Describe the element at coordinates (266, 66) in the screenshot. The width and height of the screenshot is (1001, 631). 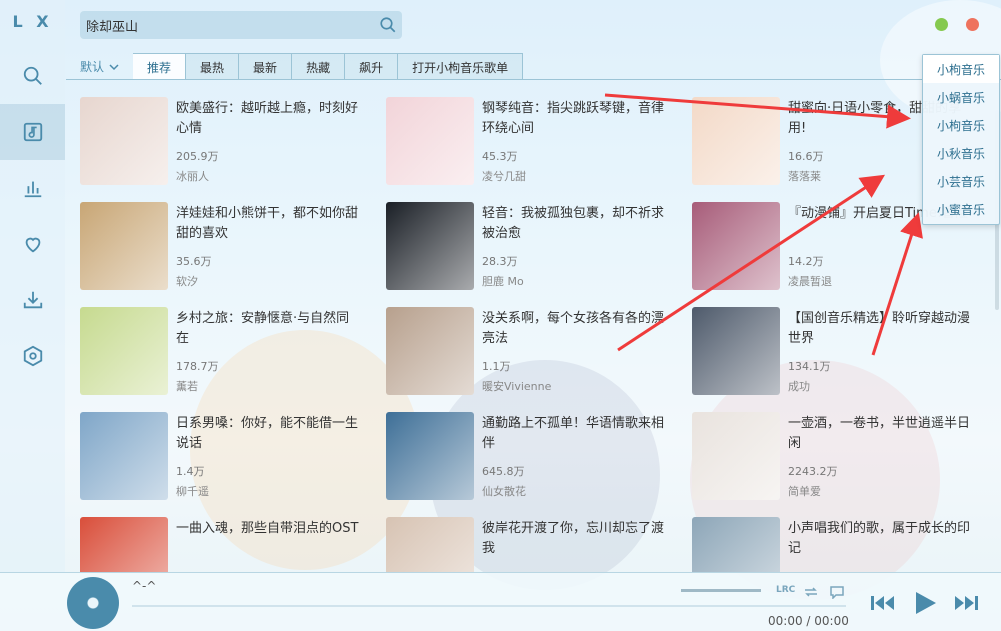
I see `tab-newest: 最新` at that location.